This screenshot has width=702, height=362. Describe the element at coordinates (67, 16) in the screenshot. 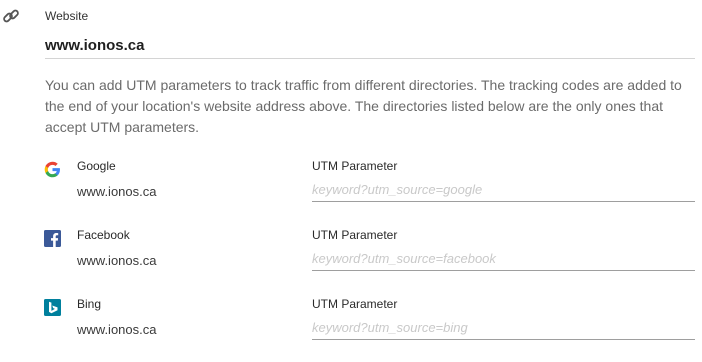

I see `website-label: Website` at that location.